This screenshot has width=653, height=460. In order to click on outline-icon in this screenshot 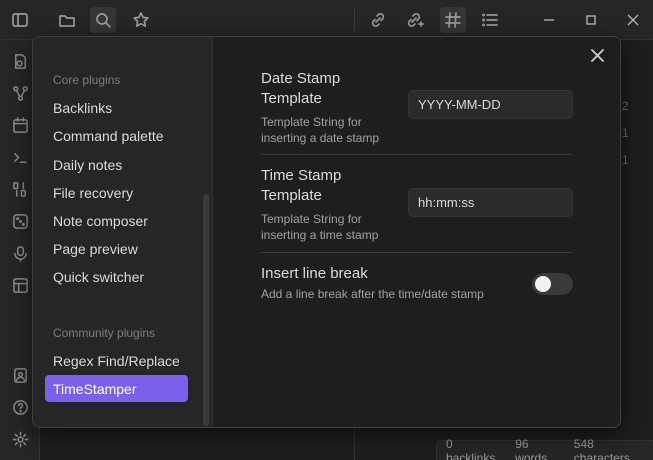, I will do `click(490, 20)`.